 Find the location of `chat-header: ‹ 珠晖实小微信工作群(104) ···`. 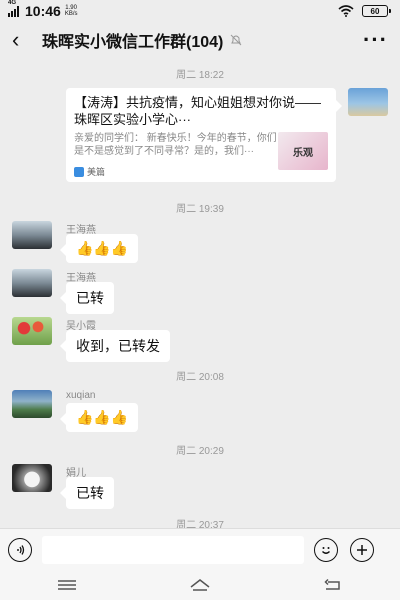

chat-header: ‹ 珠晖实小微信工作群(104) ··· is located at coordinates (200, 40).